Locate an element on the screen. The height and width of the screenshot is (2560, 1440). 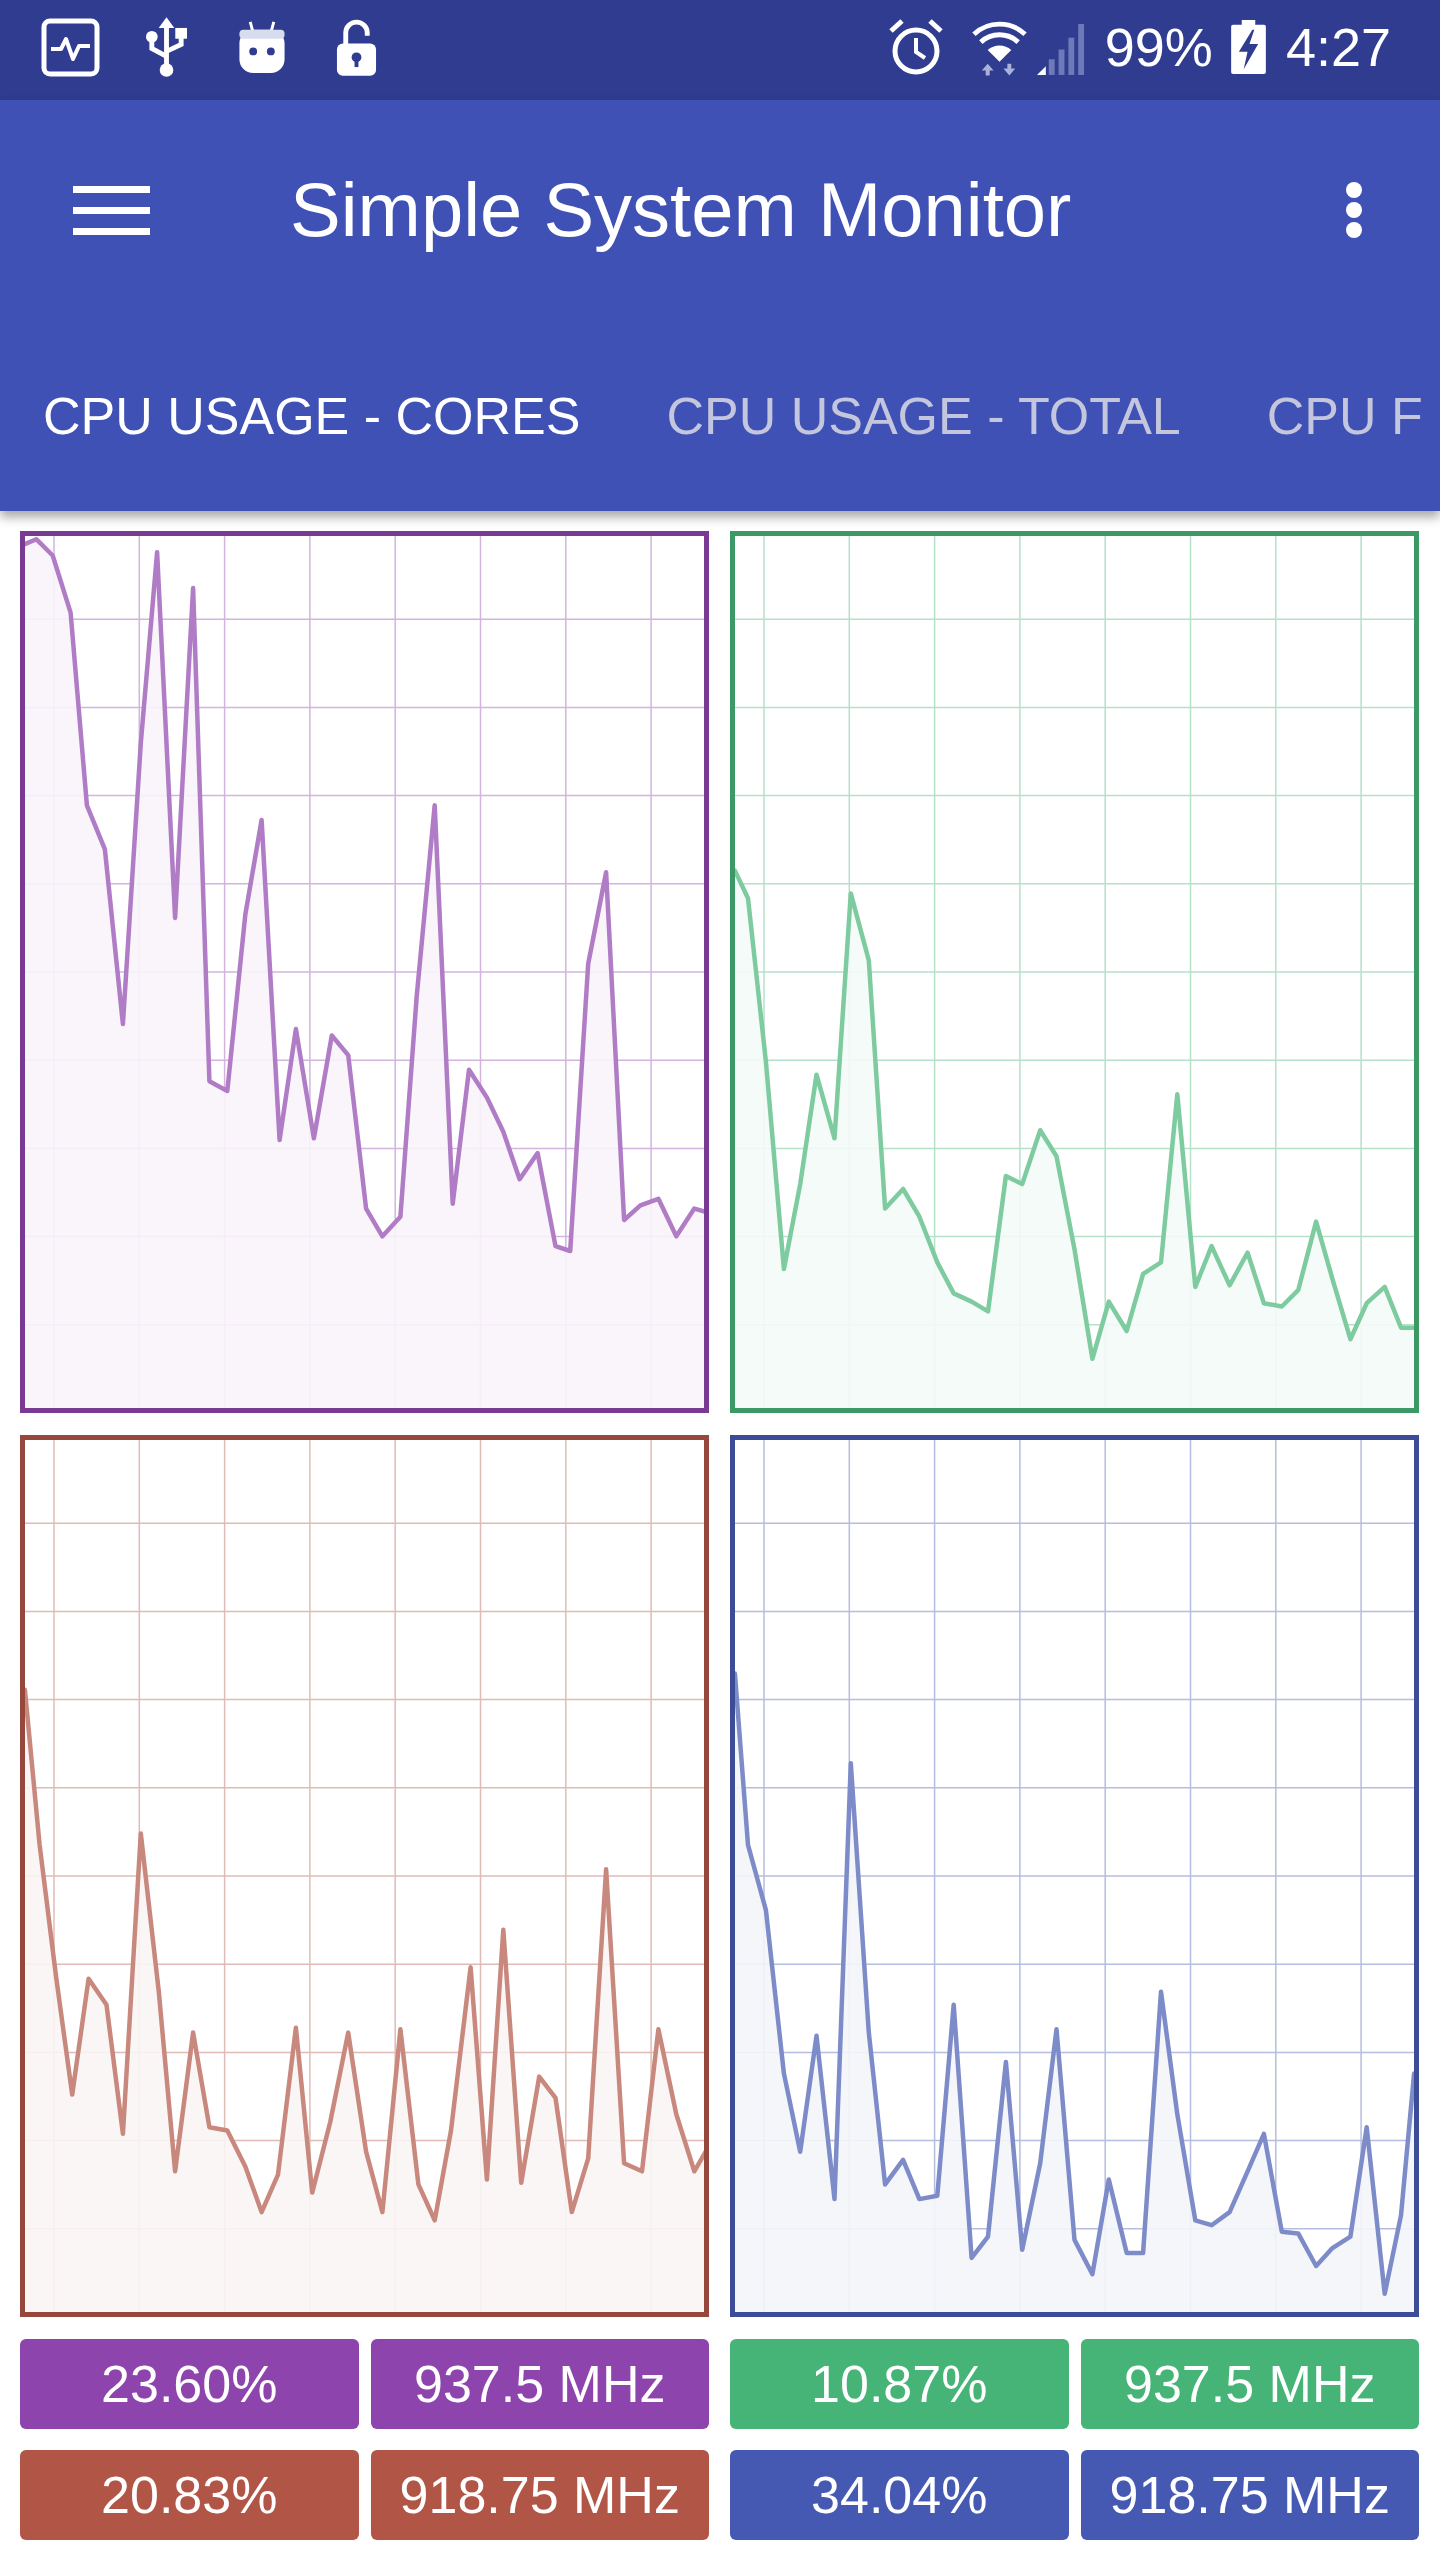
app-title: Simple System Monitor is located at coordinates (681, 210).